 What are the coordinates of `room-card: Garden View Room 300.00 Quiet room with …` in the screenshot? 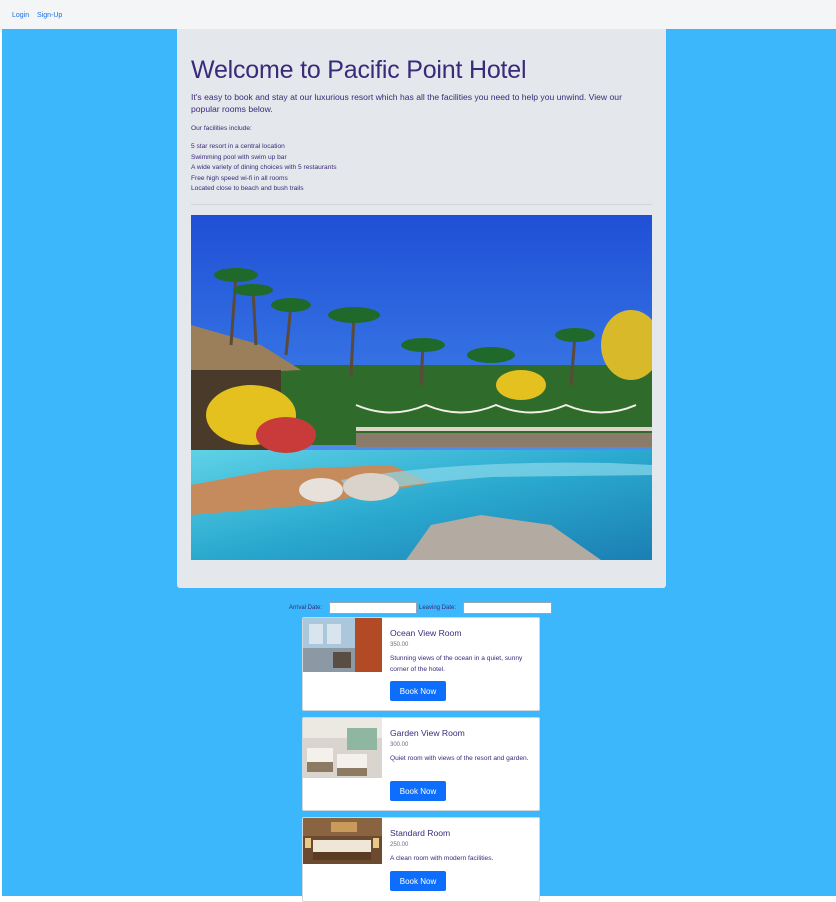 It's located at (421, 764).